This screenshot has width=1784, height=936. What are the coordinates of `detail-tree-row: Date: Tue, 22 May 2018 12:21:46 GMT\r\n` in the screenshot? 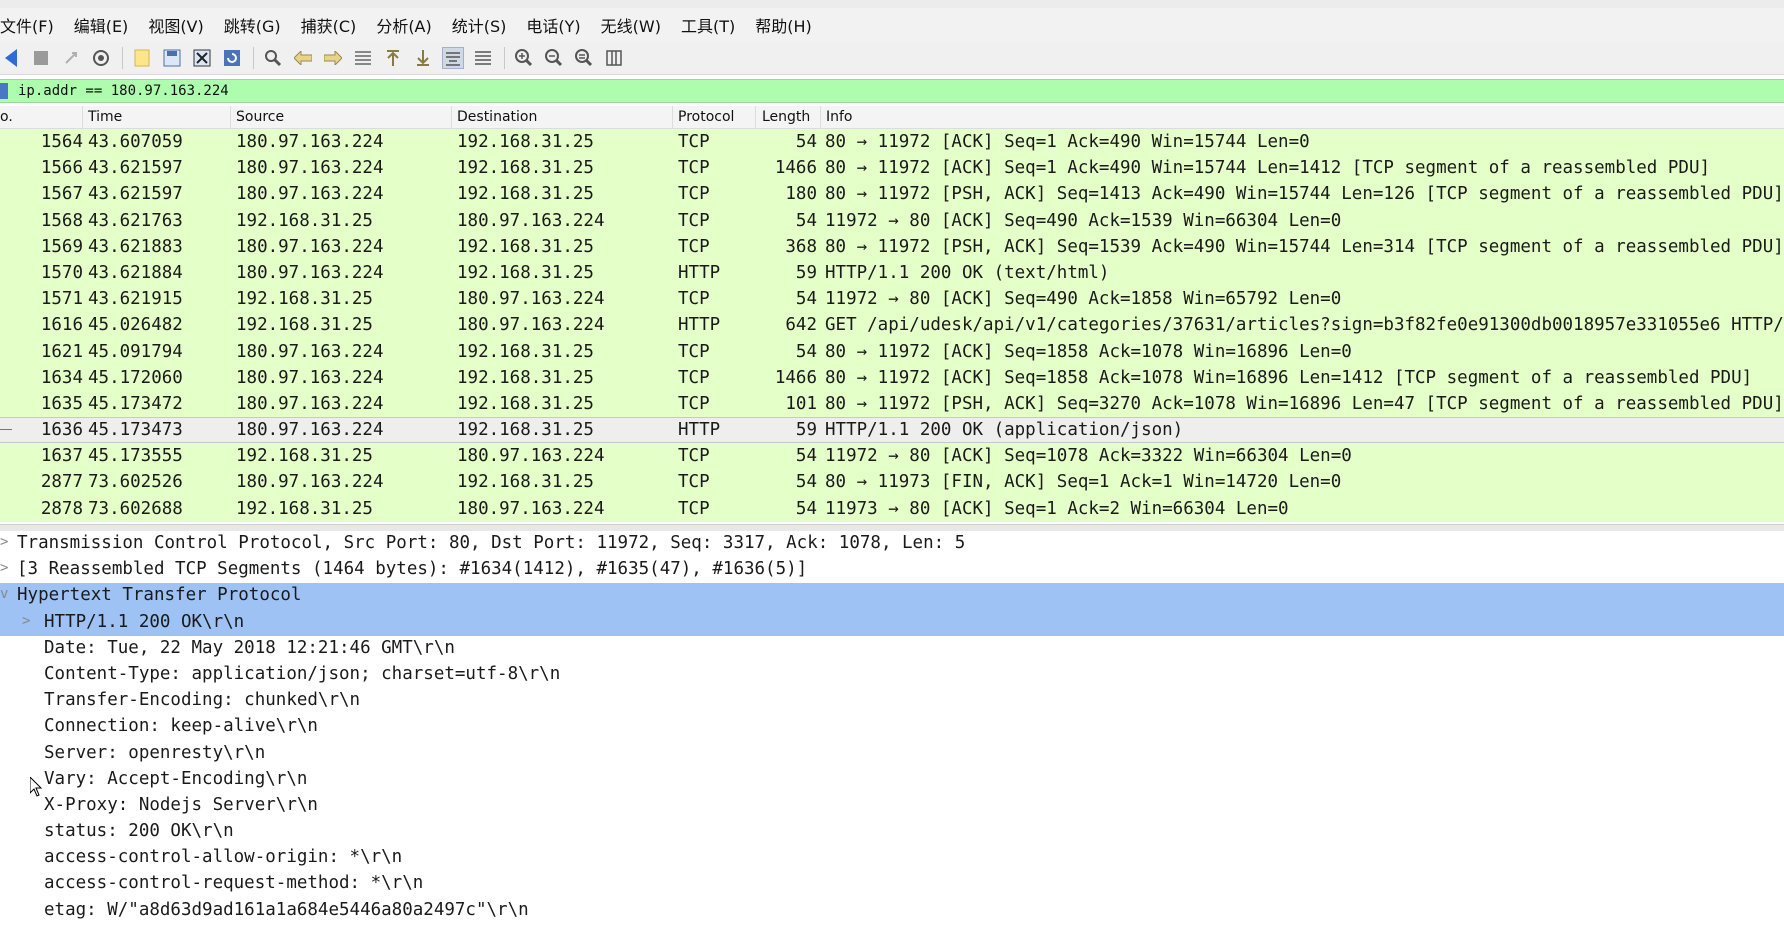 It's located at (892, 649).